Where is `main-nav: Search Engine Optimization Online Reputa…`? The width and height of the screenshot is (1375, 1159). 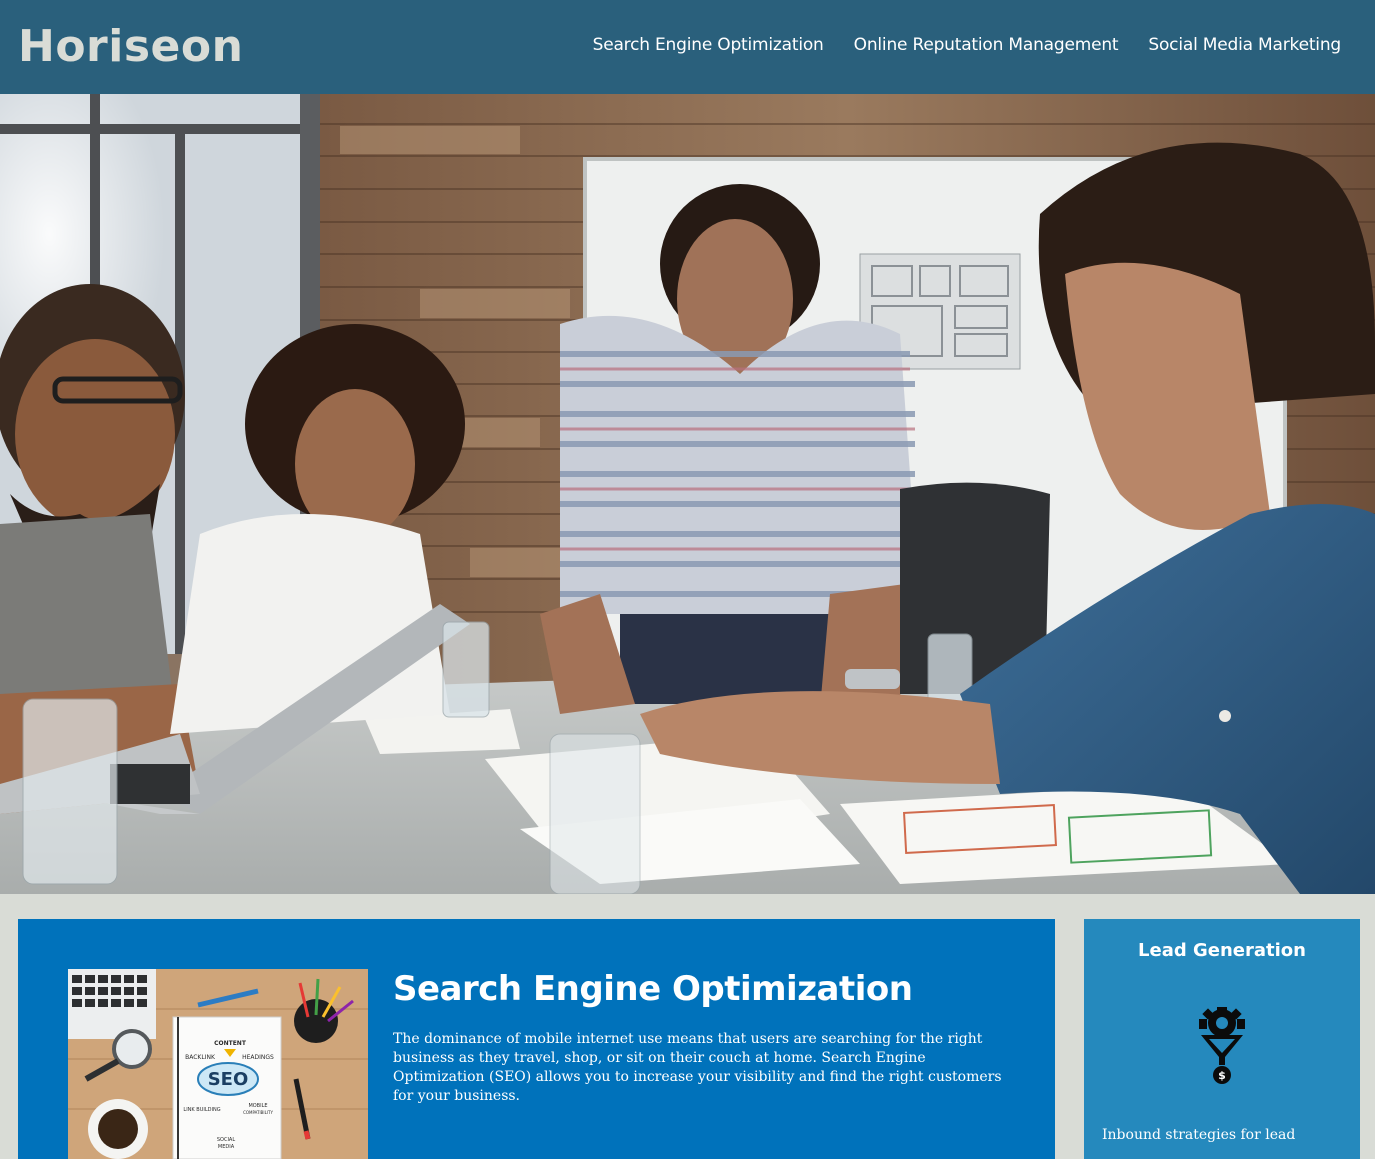 main-nav: Search Engine Optimization Online Reputa… is located at coordinates (967, 45).